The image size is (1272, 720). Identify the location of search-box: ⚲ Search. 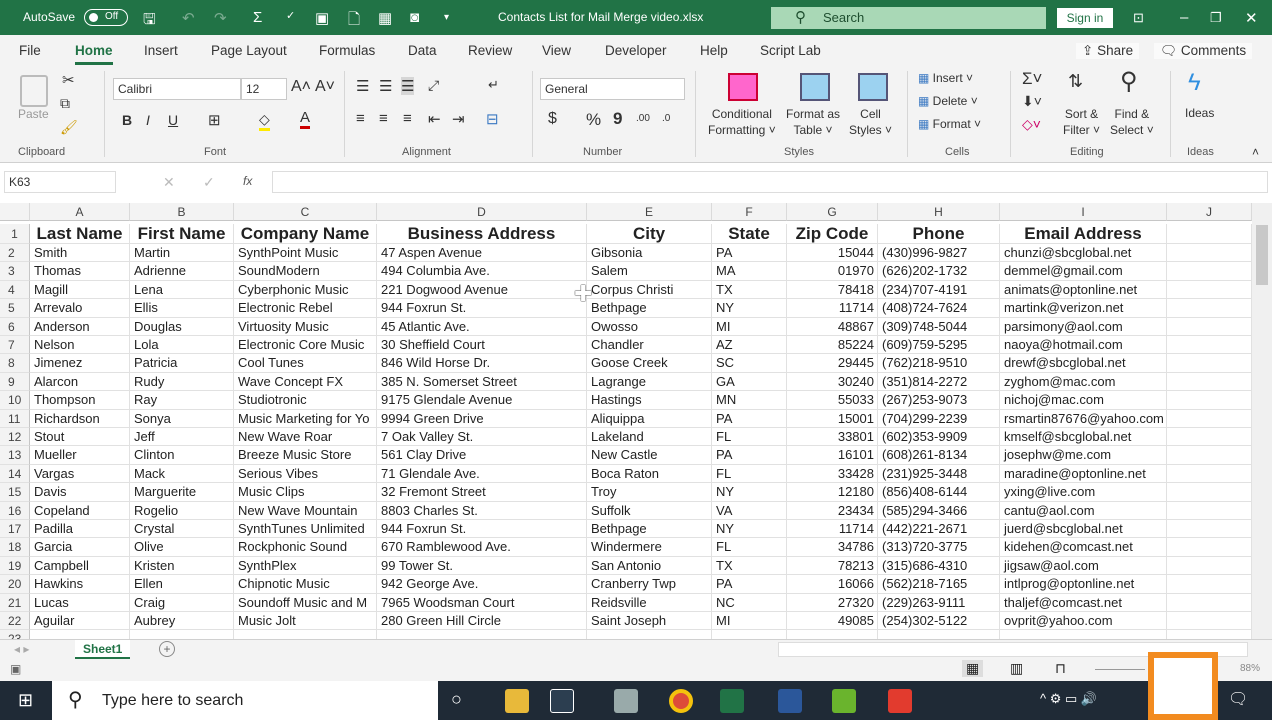
(908, 18).